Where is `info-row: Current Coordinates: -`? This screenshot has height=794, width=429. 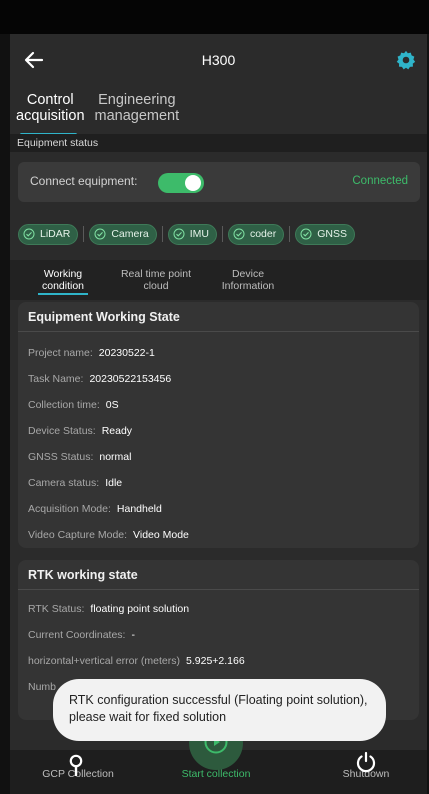 info-row: Current Coordinates: - is located at coordinates (81, 635).